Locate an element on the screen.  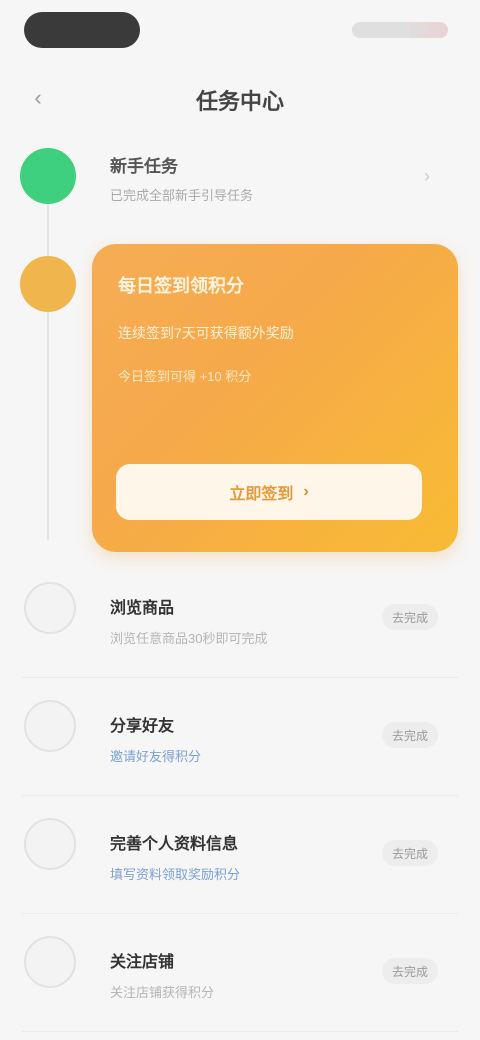
list-item: 分享好友 邀请好友得积分 去完成 is located at coordinates (240, 737).